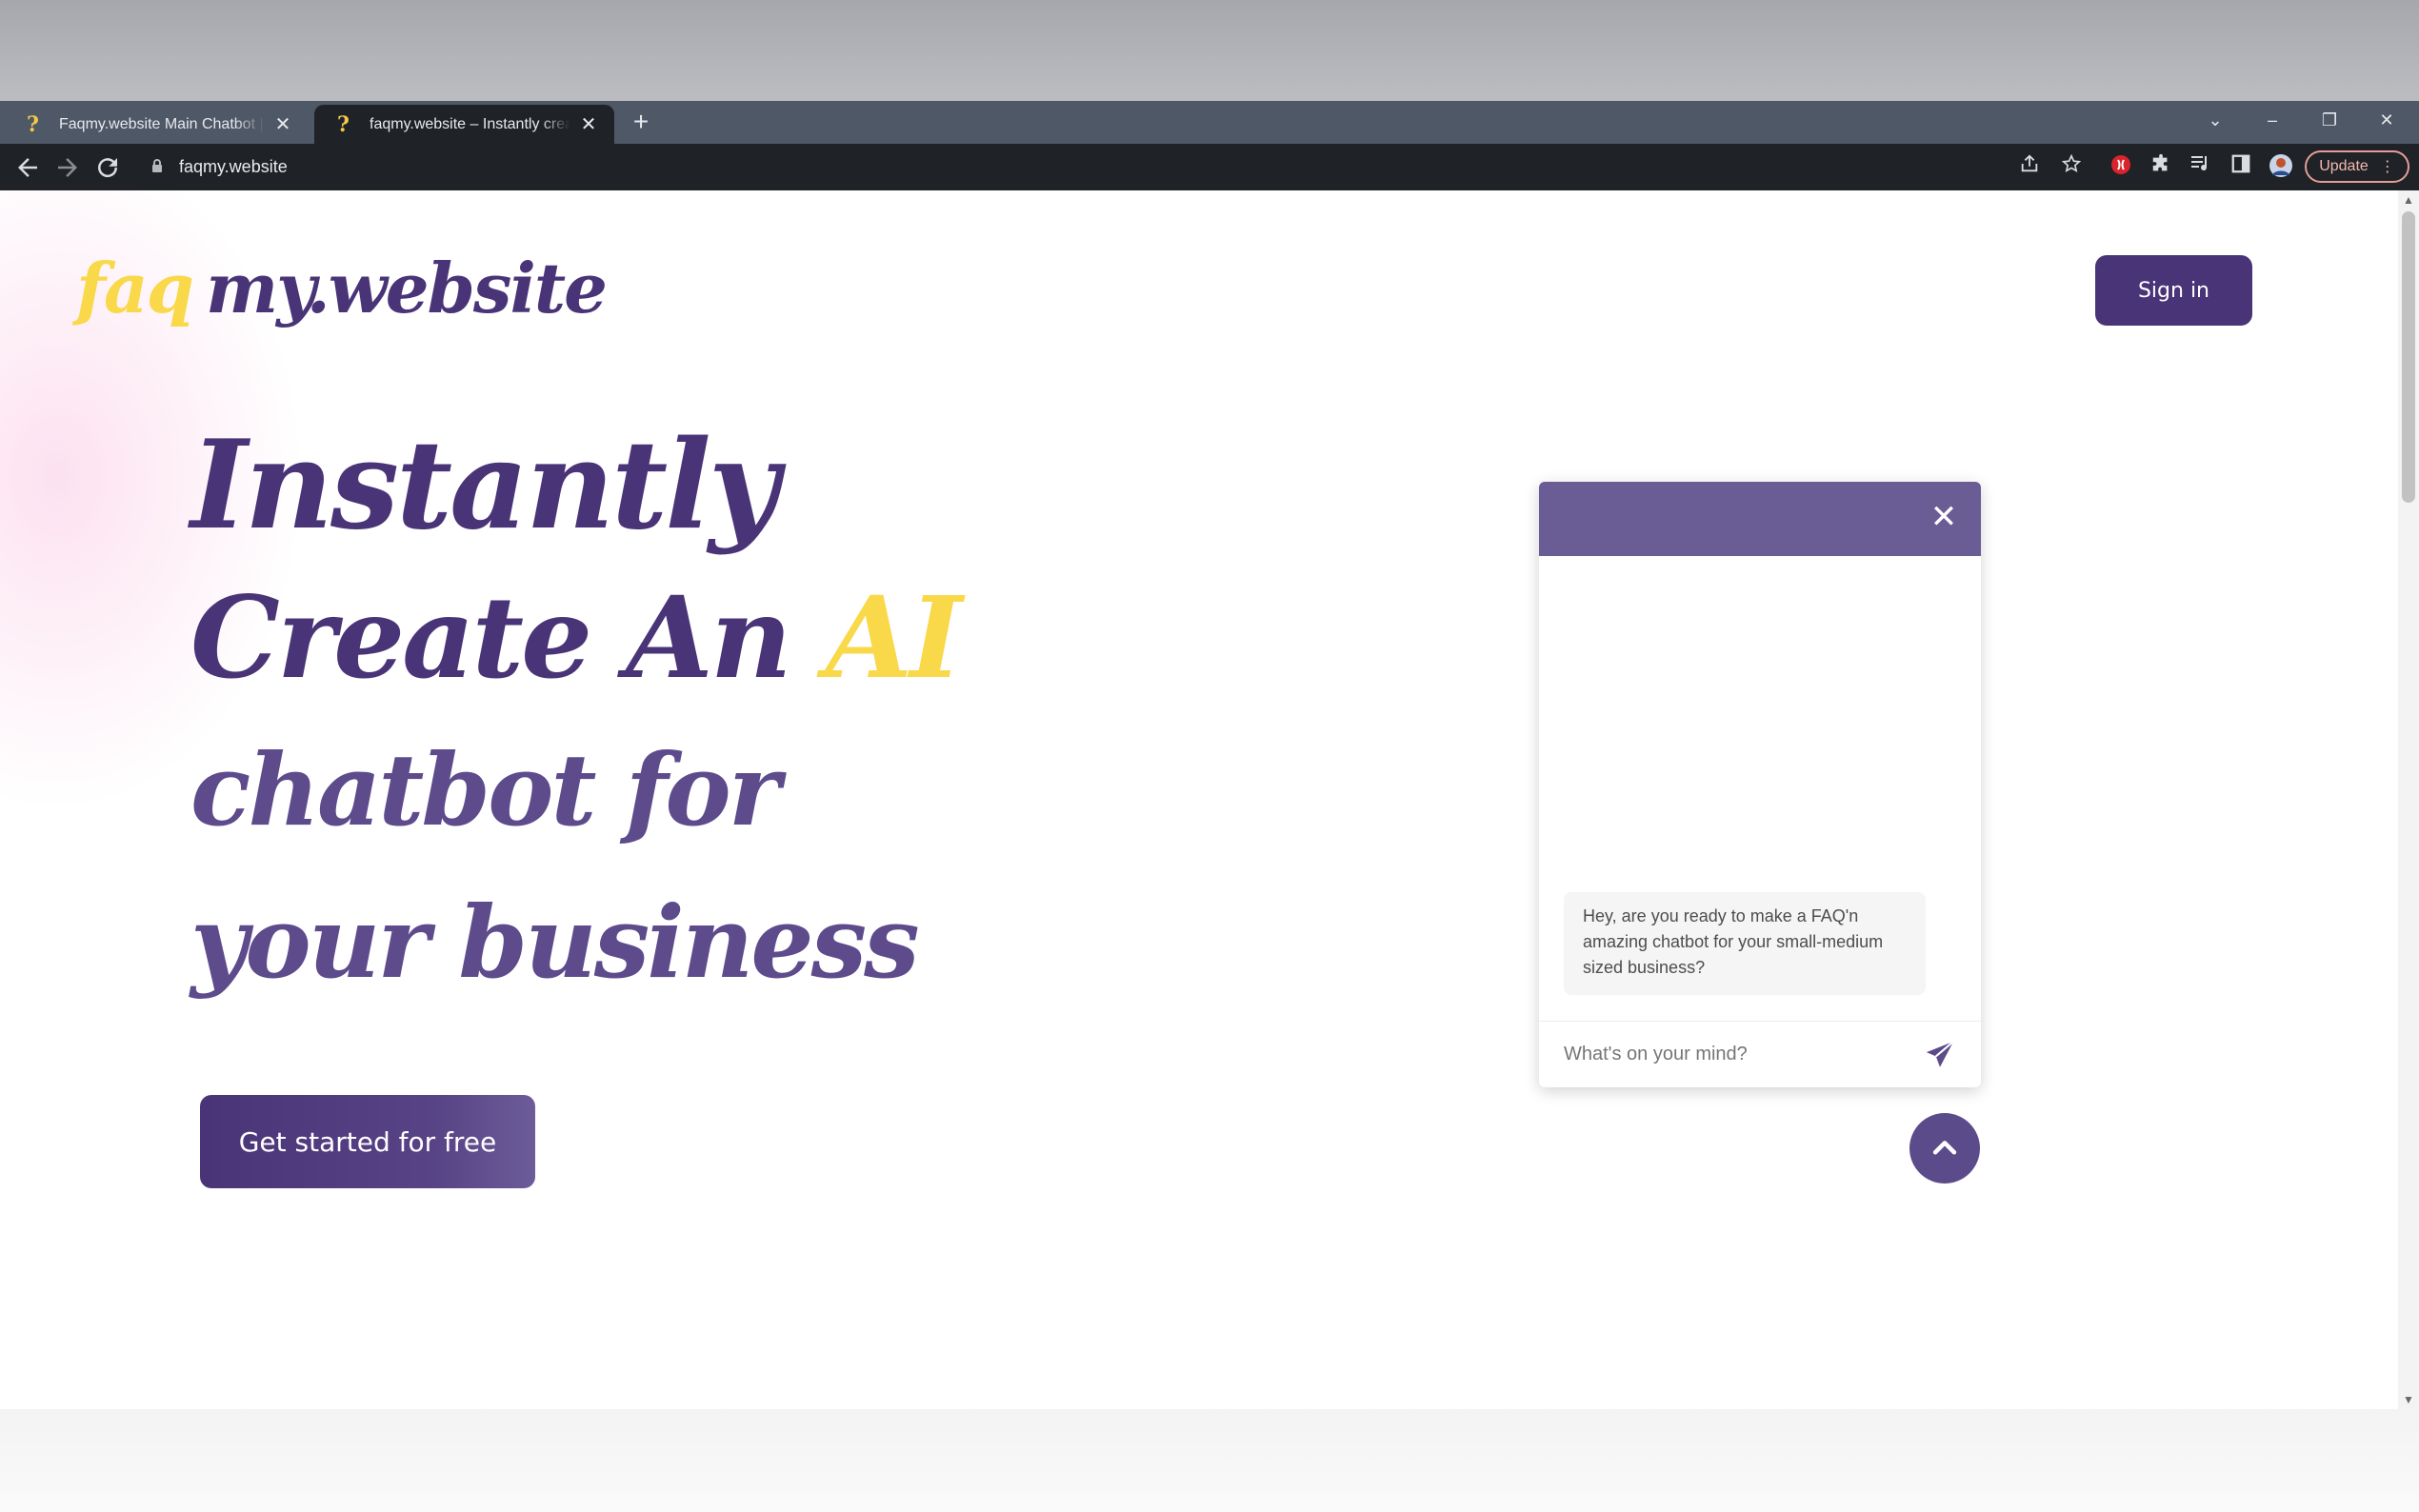 The width and height of the screenshot is (2419, 1512). Describe the element at coordinates (2201, 167) in the screenshot. I see `media-icon` at that location.